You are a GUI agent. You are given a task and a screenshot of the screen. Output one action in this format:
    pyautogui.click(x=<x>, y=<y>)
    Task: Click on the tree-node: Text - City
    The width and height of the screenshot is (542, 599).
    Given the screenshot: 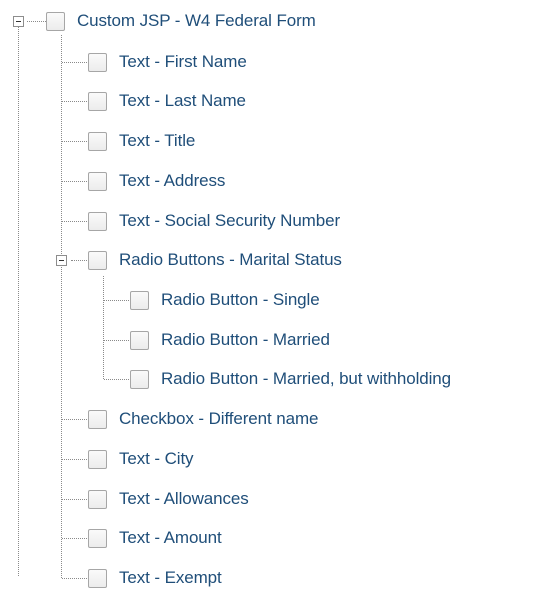 What is the action you would take?
    pyautogui.click(x=141, y=459)
    